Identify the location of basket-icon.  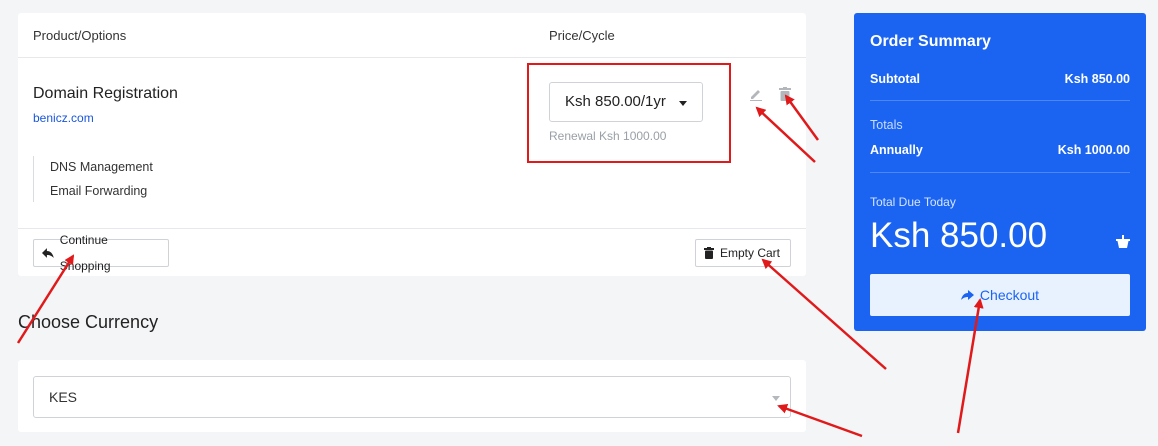
(1123, 241).